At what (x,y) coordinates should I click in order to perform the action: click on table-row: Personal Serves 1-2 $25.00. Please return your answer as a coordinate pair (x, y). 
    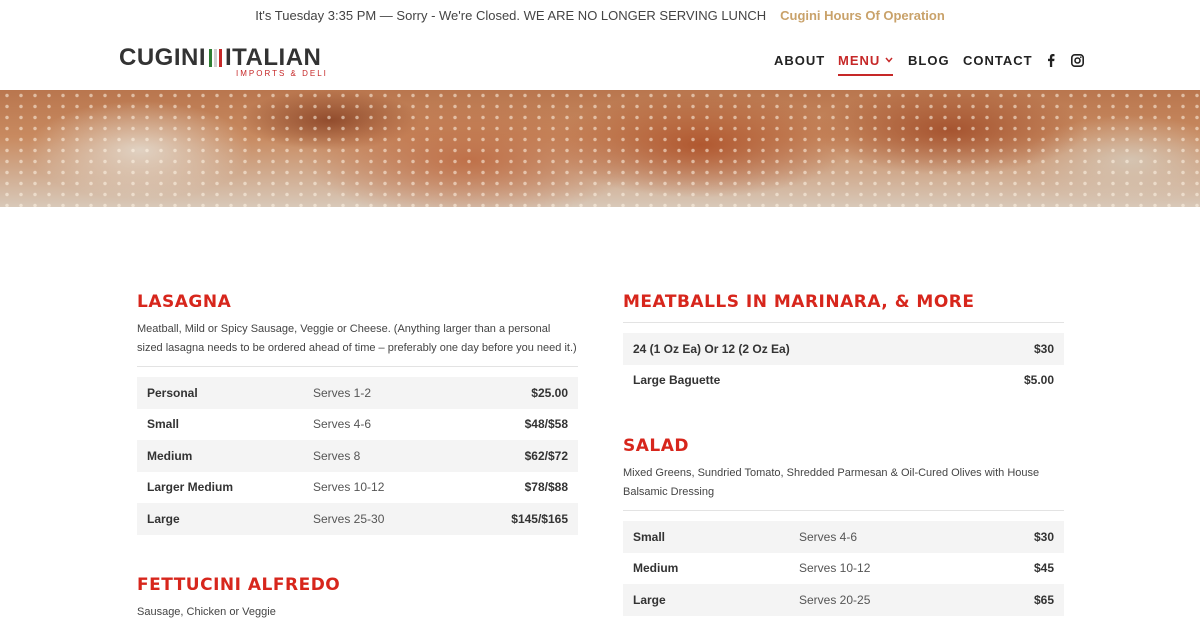
    Looking at the image, I should click on (357, 393).